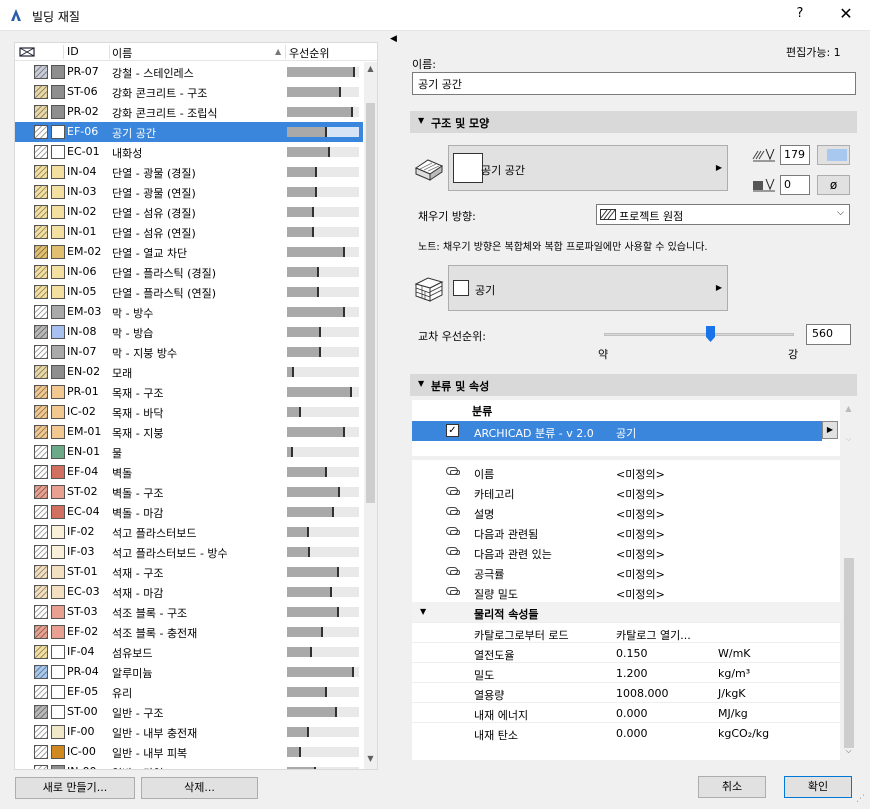 The width and height of the screenshot is (870, 809). Describe the element at coordinates (41, 92) in the screenshot. I see `cut-fill-swatch` at that location.